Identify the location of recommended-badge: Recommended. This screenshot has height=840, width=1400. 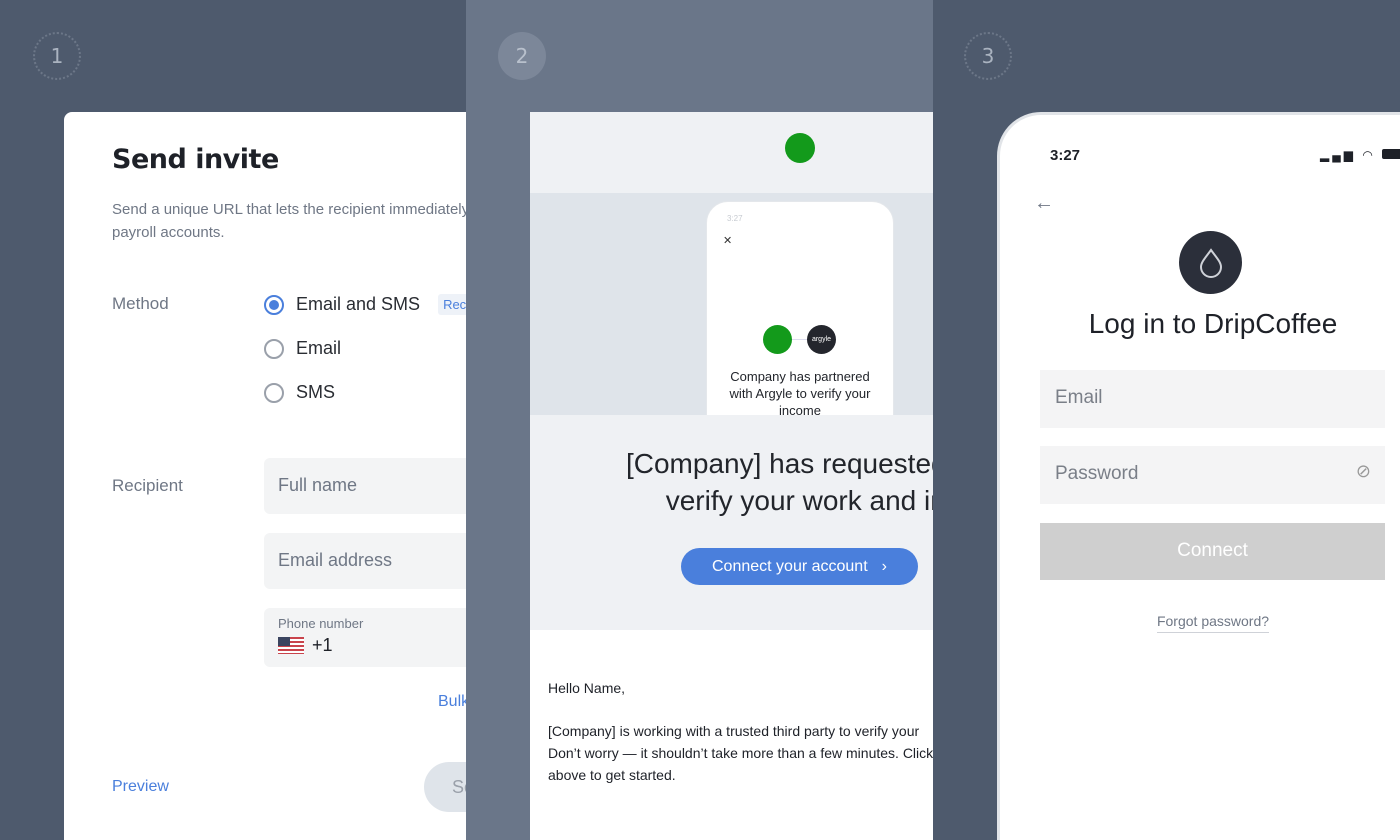
(452, 304).